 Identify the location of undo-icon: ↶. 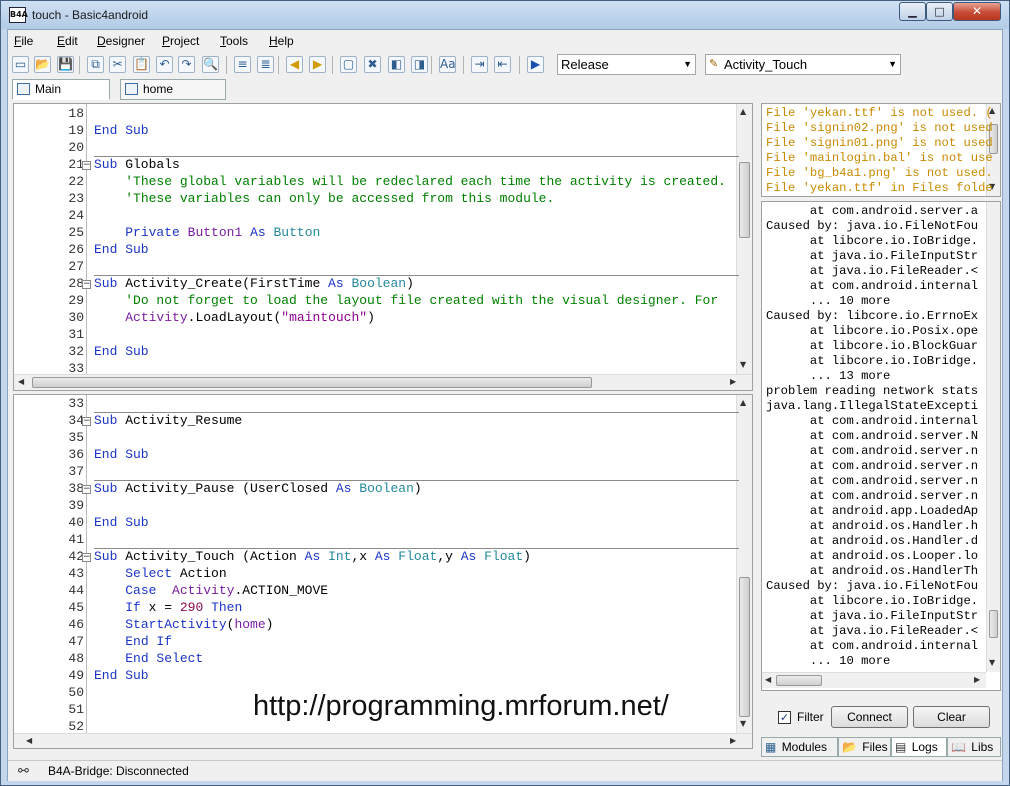
(164, 64).